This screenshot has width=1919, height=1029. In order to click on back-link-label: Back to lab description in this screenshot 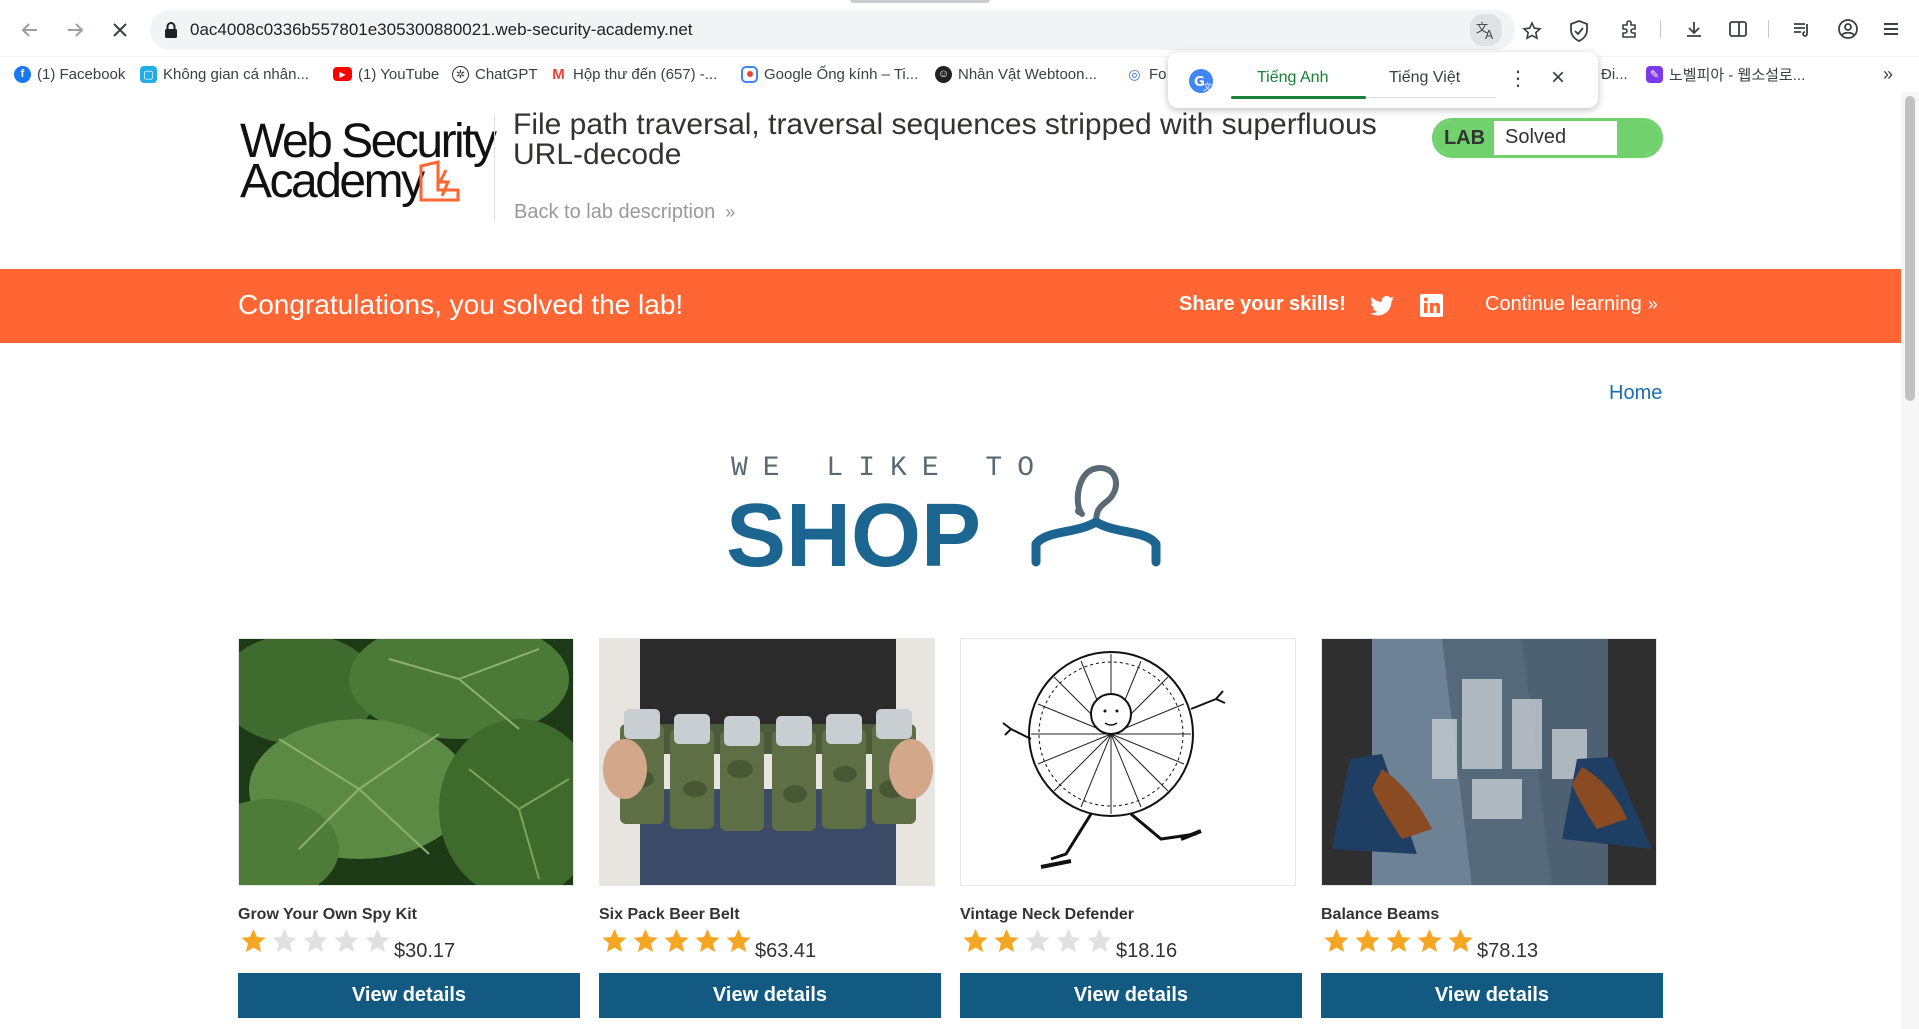, I will do `click(615, 212)`.